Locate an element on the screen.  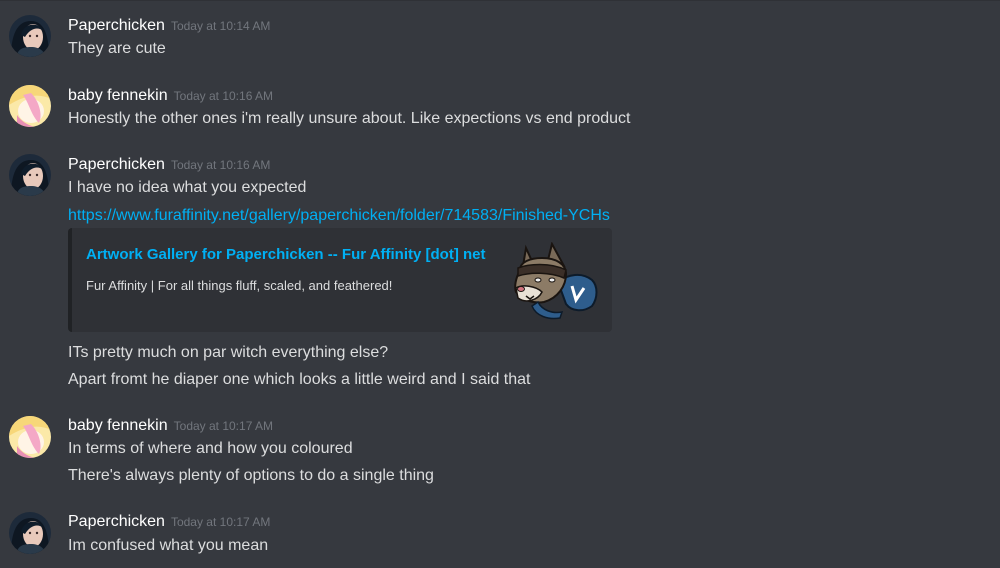
message-header: Paperchicken Today at 10:16 AM is located at coordinates (169, 165).